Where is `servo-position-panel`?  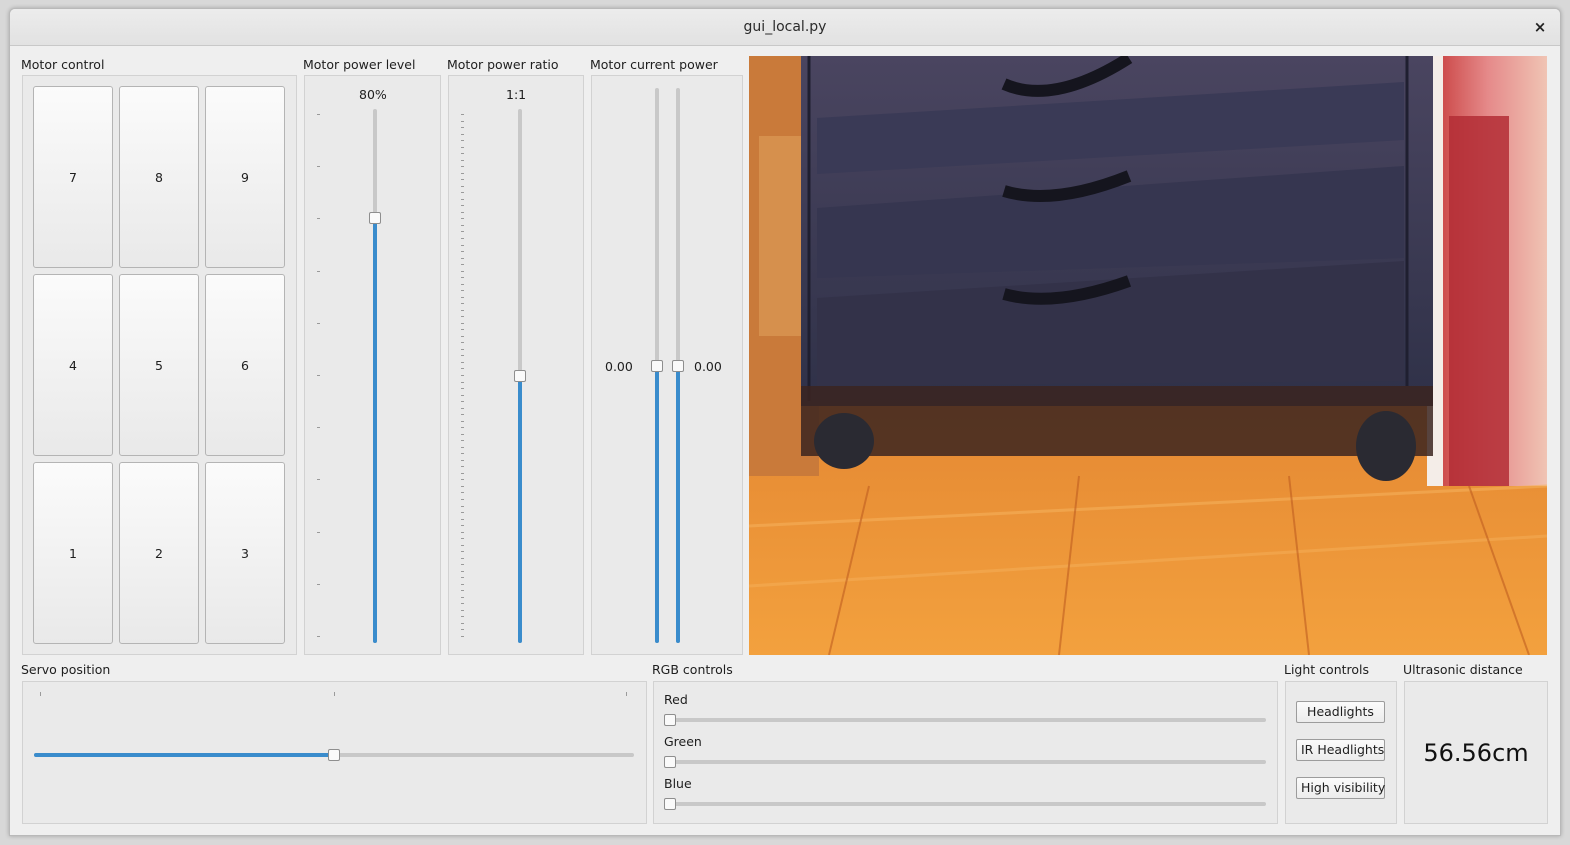 servo-position-panel is located at coordinates (334, 752).